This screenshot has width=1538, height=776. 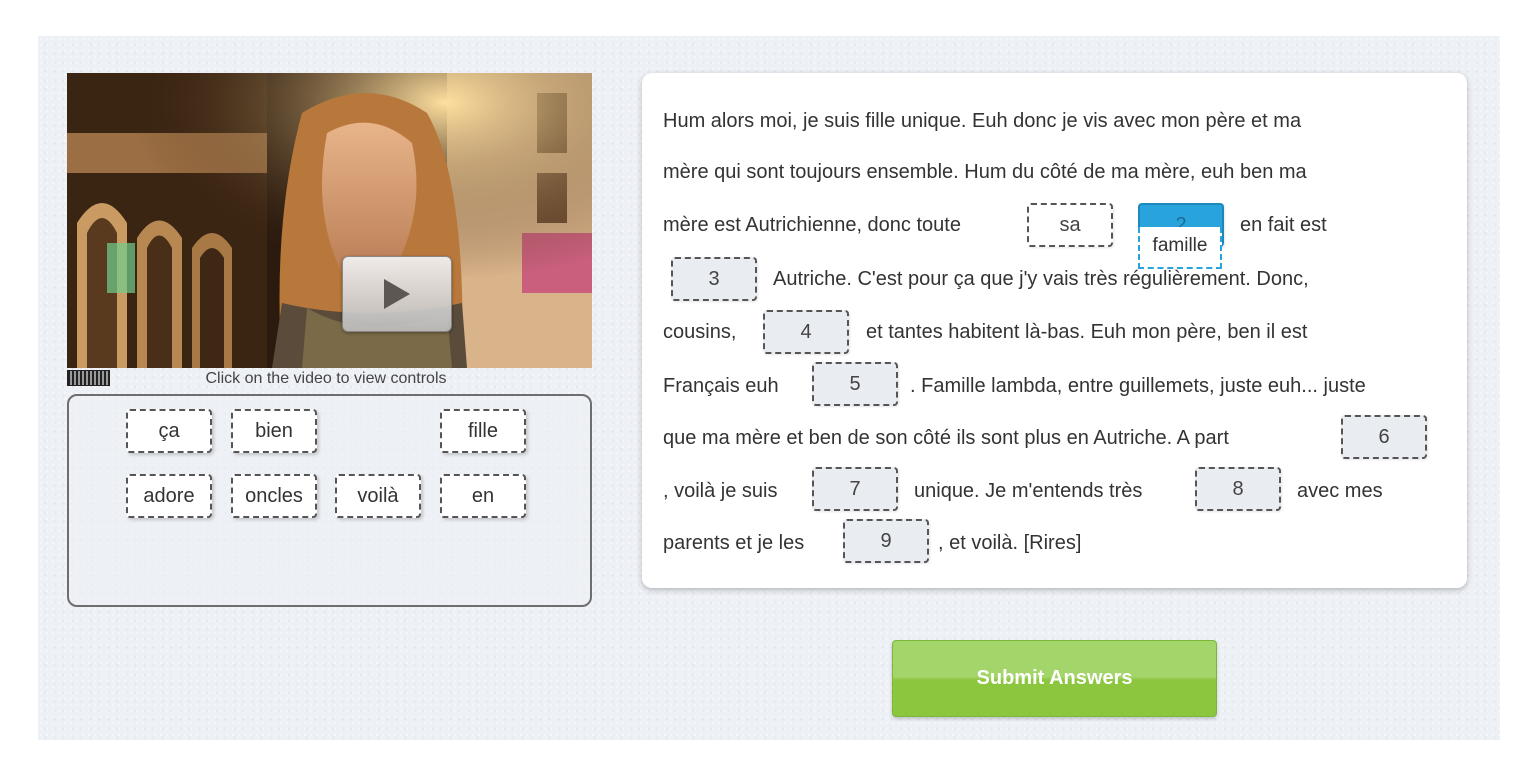 I want to click on video-hint-text: Click on the video to view controls, so click(x=326, y=378).